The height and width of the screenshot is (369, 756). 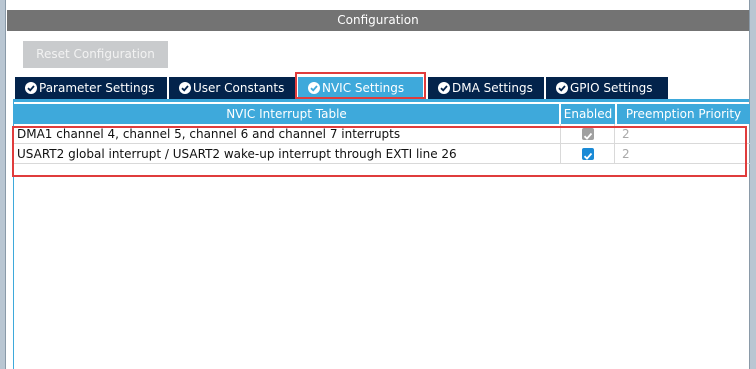 What do you see at coordinates (95, 54) in the screenshot?
I see `reset-configuration-button: Reset Configuration` at bounding box center [95, 54].